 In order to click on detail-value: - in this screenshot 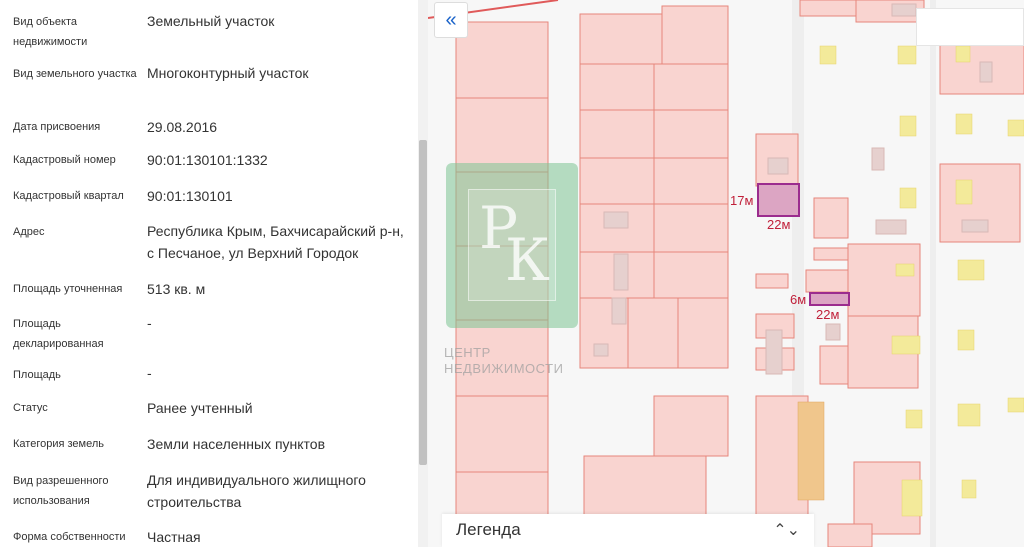, I will do `click(149, 373)`.